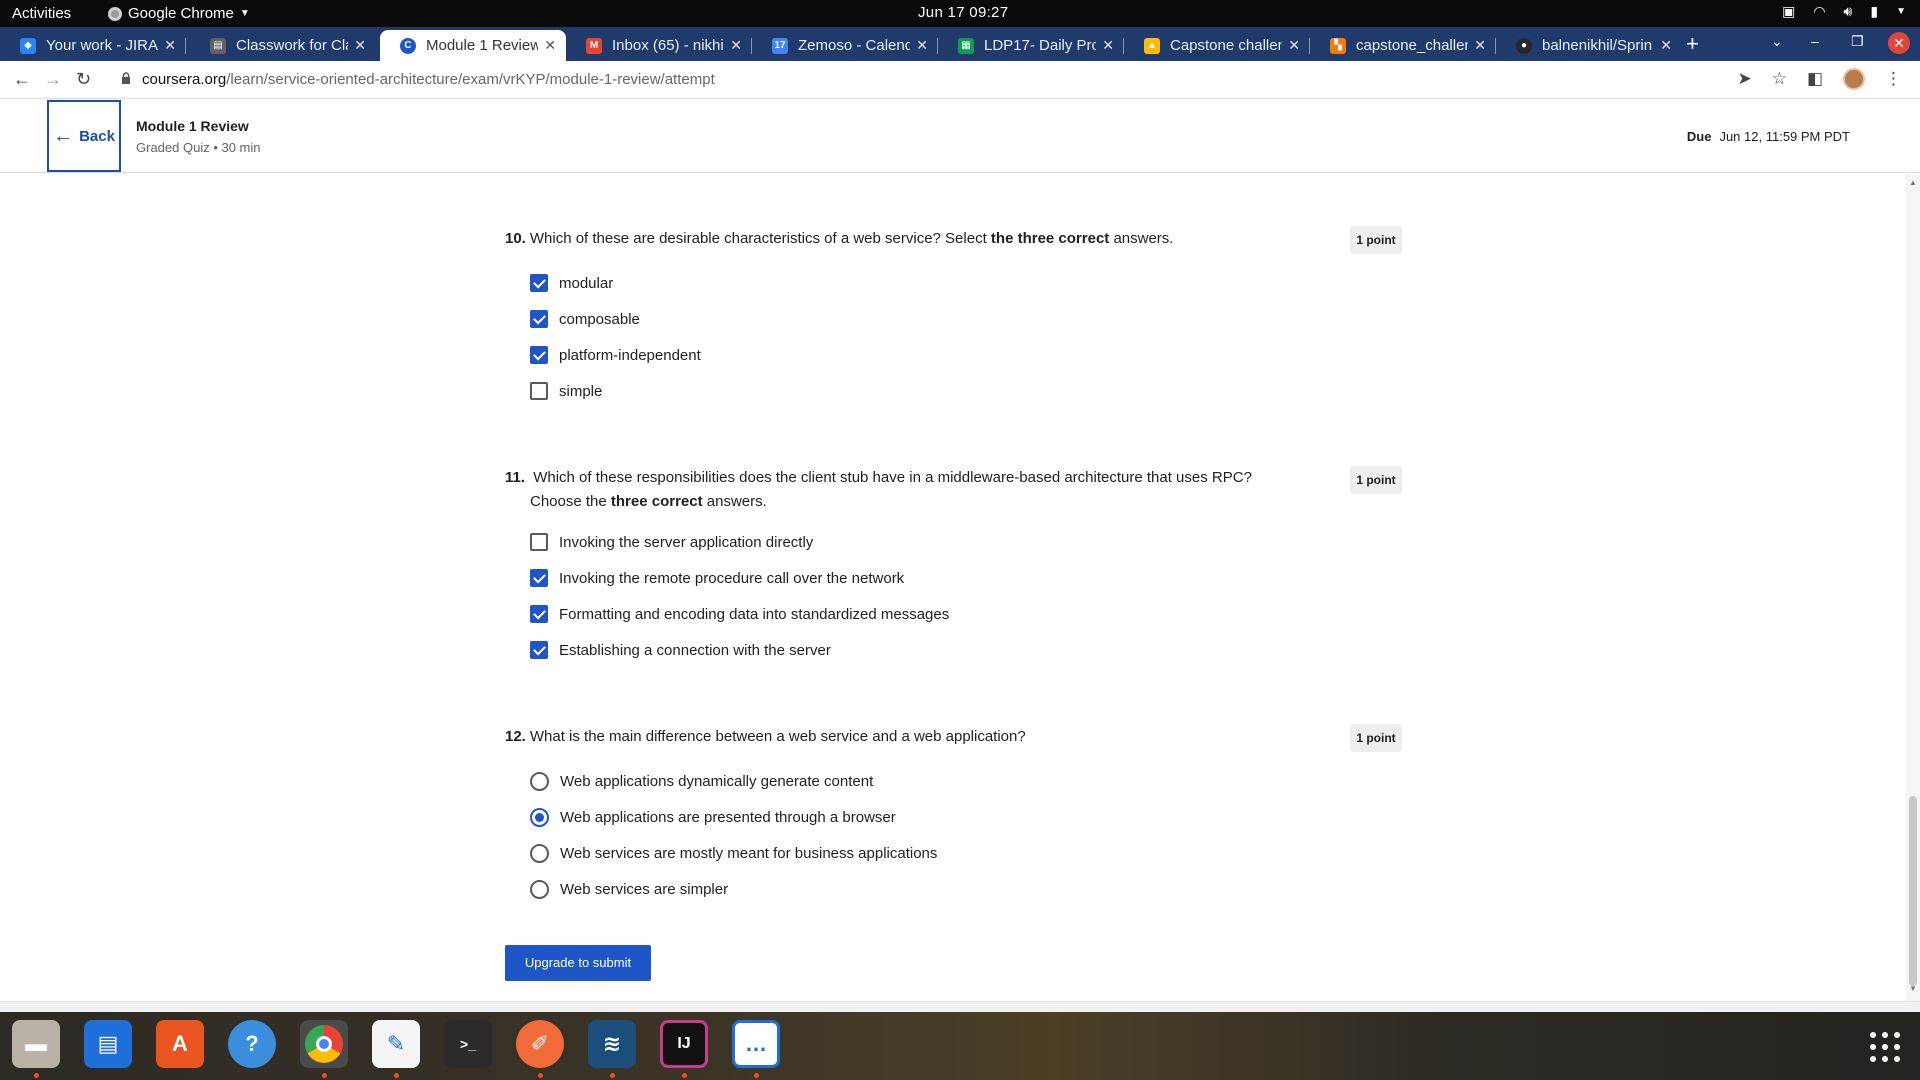  I want to click on writer-icon: ▤, so click(108, 1044).